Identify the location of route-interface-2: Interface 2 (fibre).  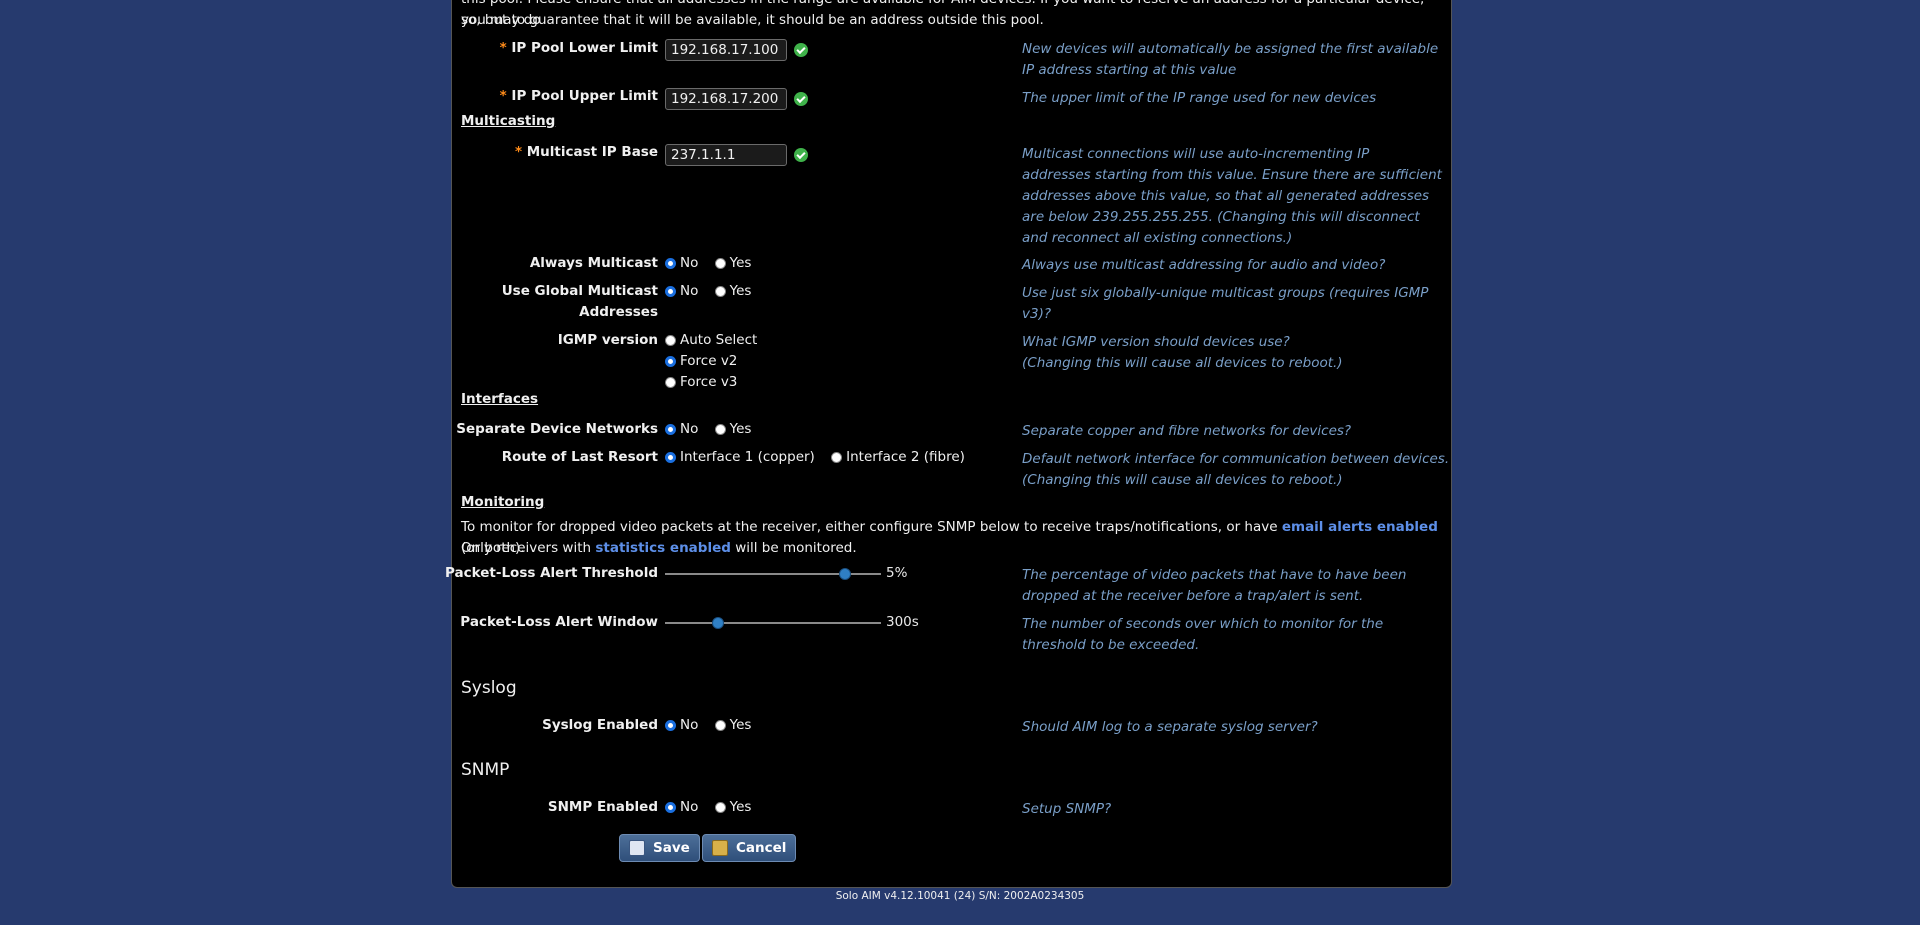
(898, 457).